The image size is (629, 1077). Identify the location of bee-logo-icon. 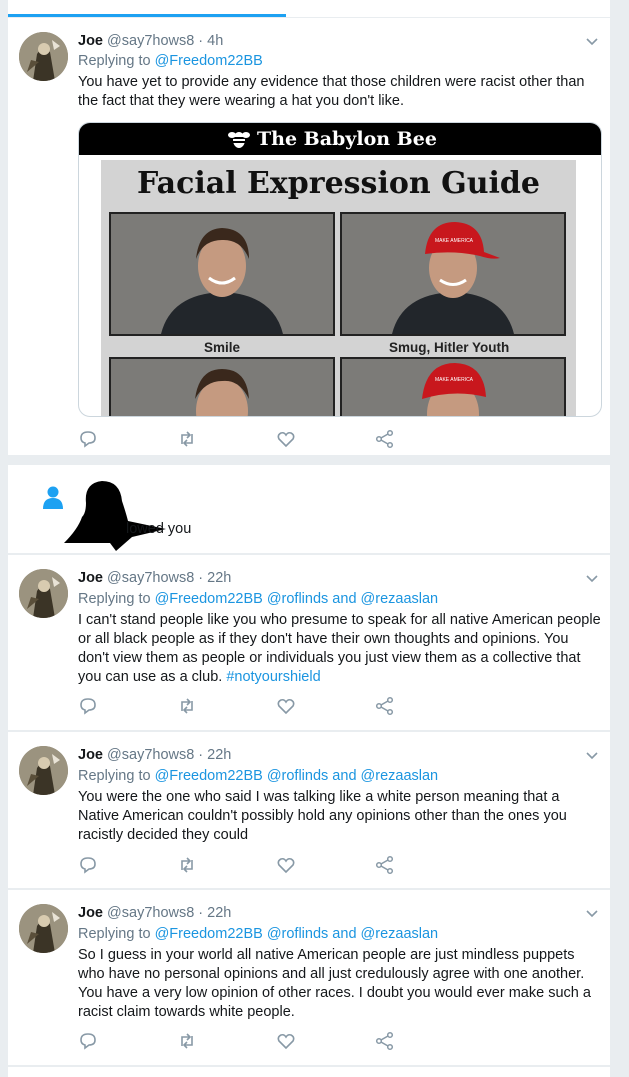
(239, 140).